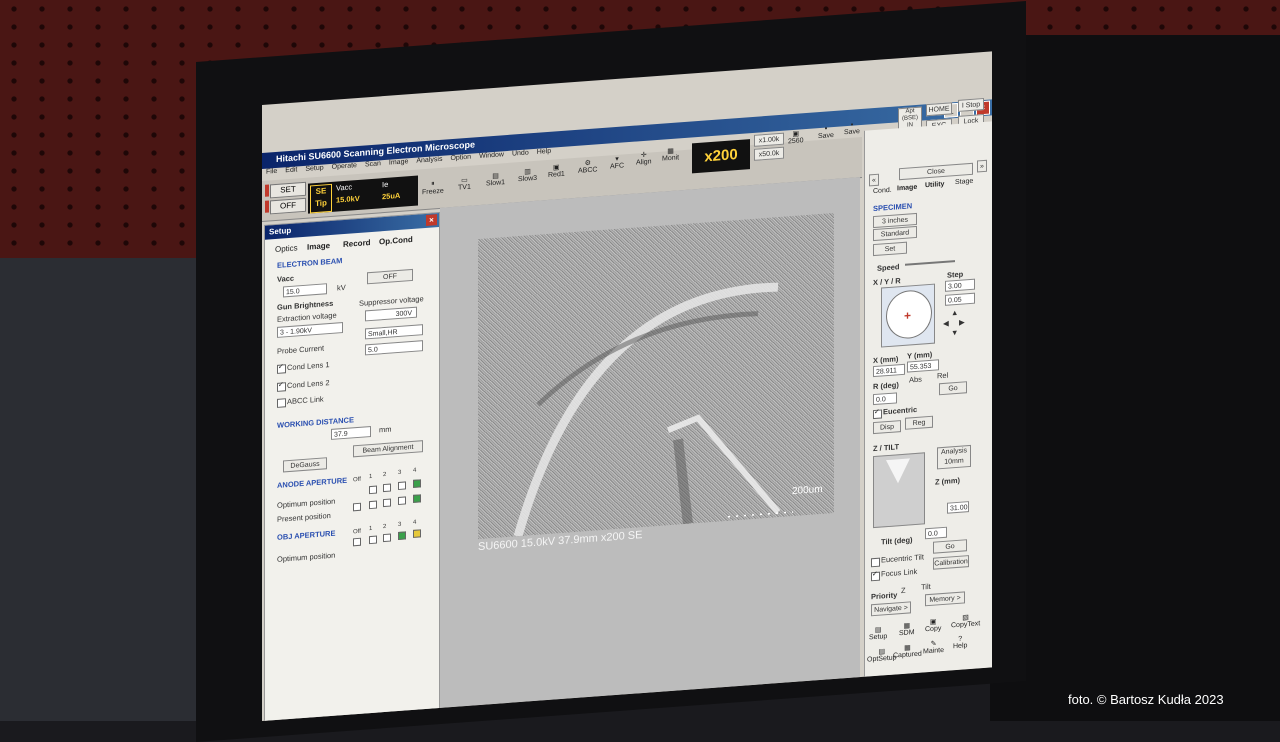 This screenshot has width=1280, height=742. I want to click on off-button: OFF, so click(288, 206).